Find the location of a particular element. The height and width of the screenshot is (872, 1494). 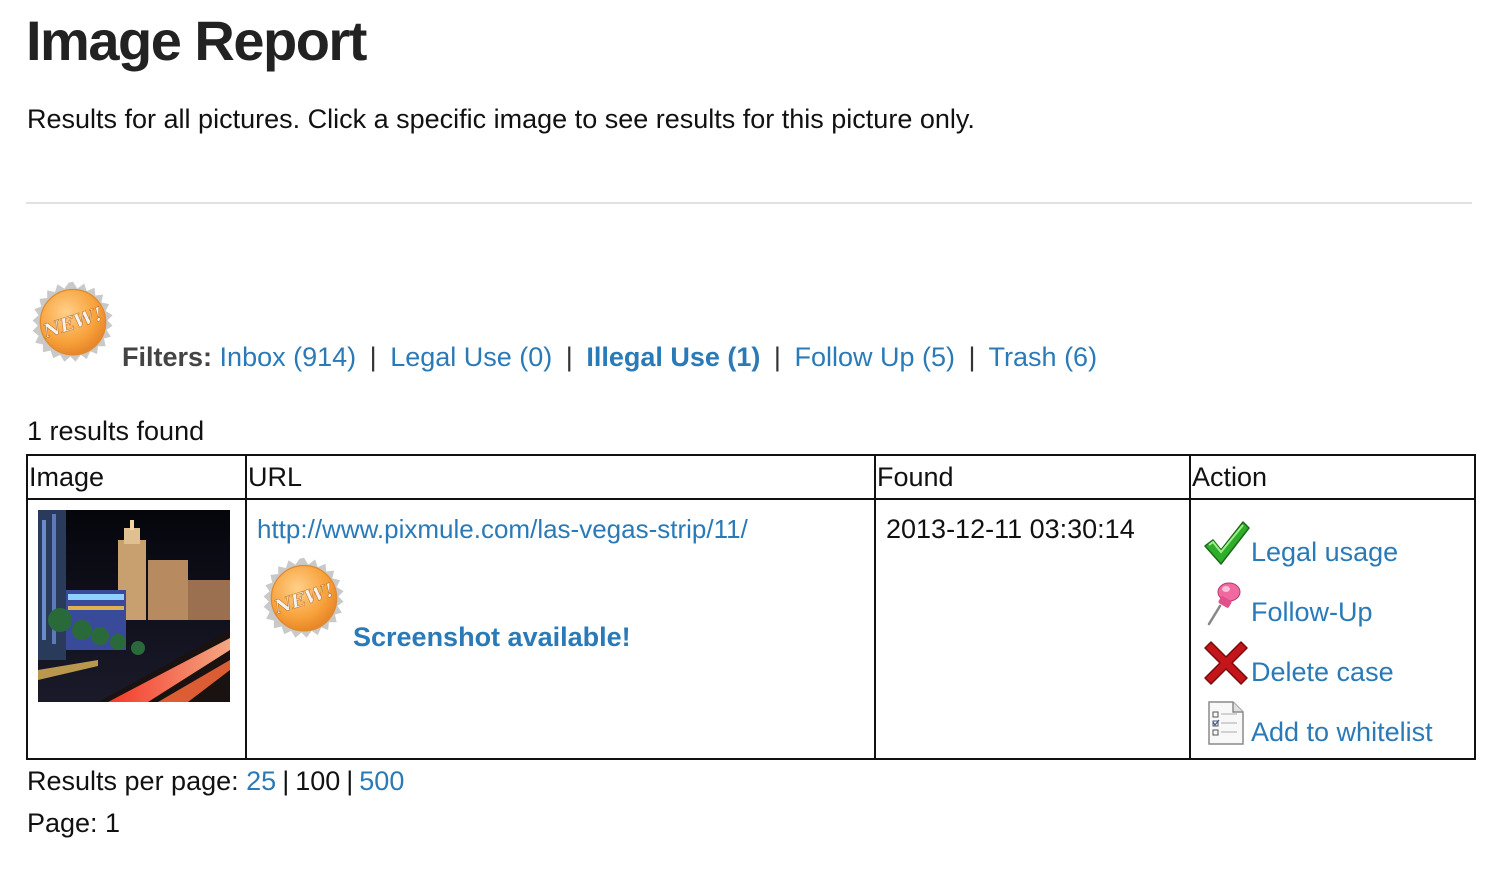

red-x-icon is located at coordinates (1226, 663).